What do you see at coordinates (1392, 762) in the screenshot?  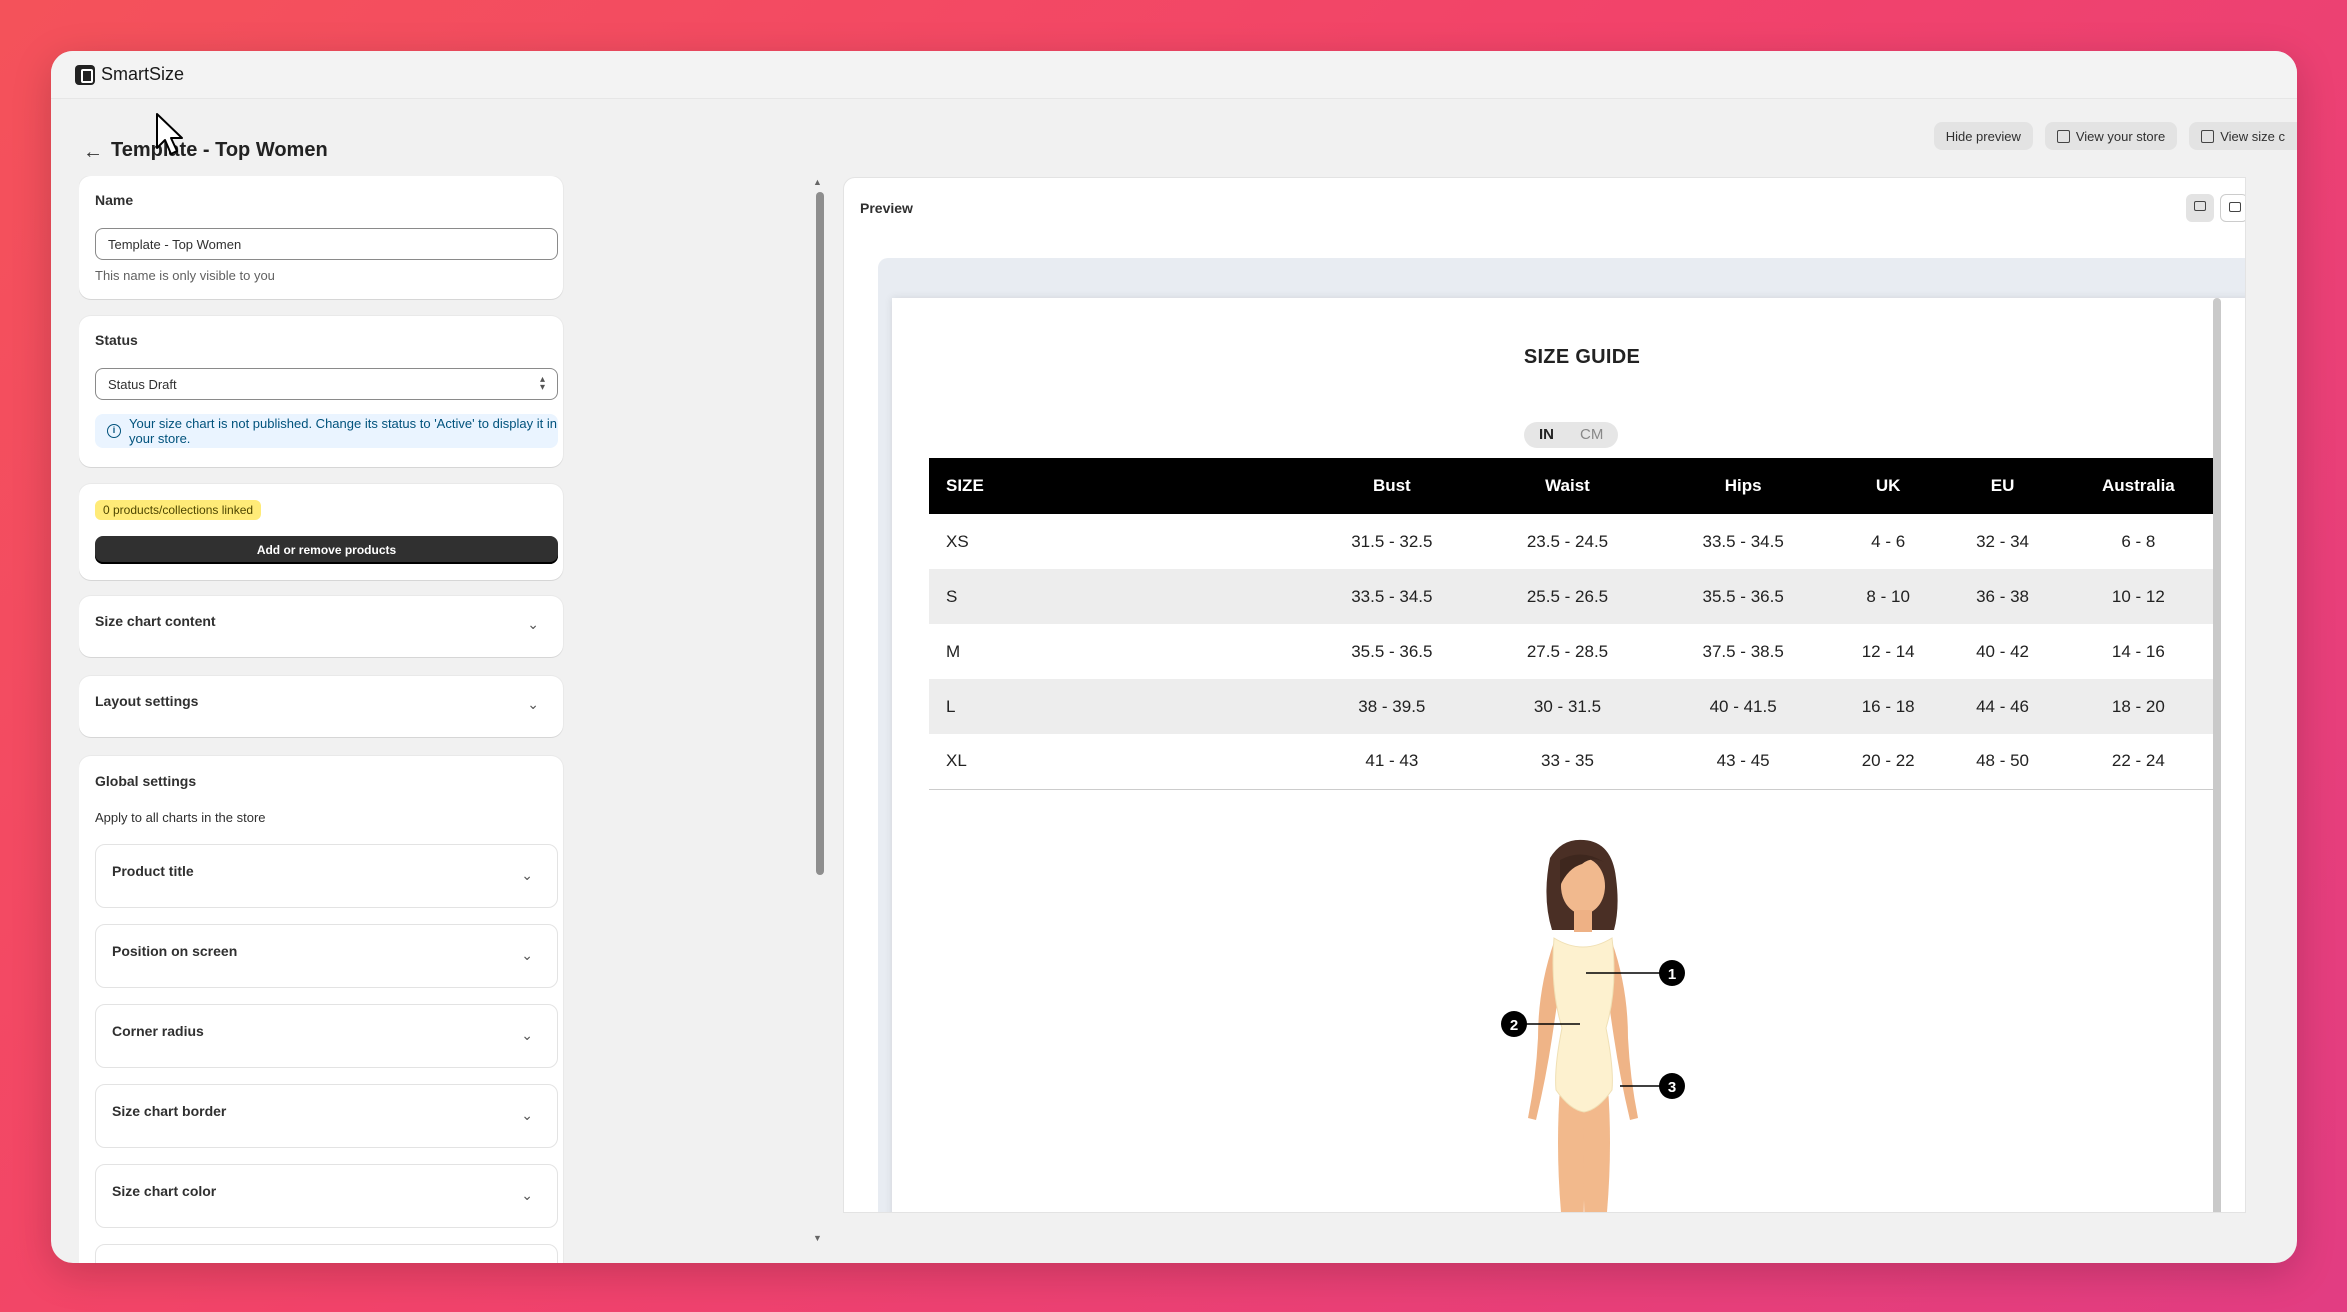 I see `measurement-cell: 41 - 43` at bounding box center [1392, 762].